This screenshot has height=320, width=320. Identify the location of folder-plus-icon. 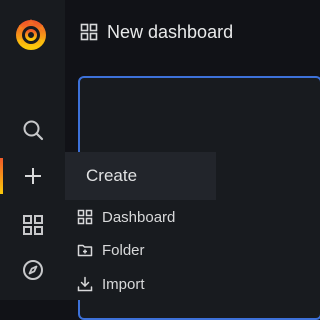
(85, 250).